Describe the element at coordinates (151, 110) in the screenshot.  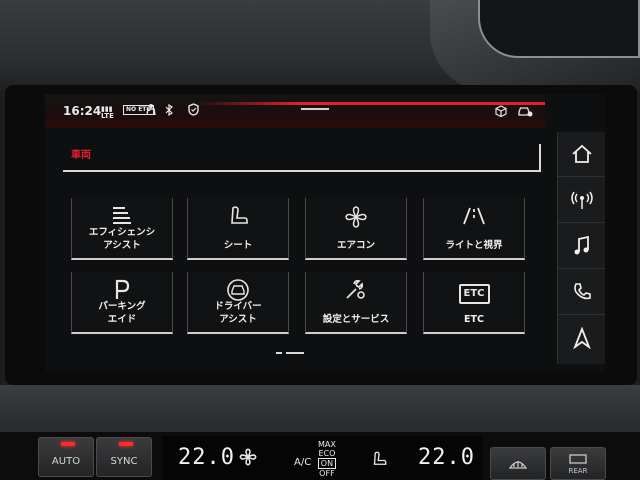
I see `person-icon` at that location.